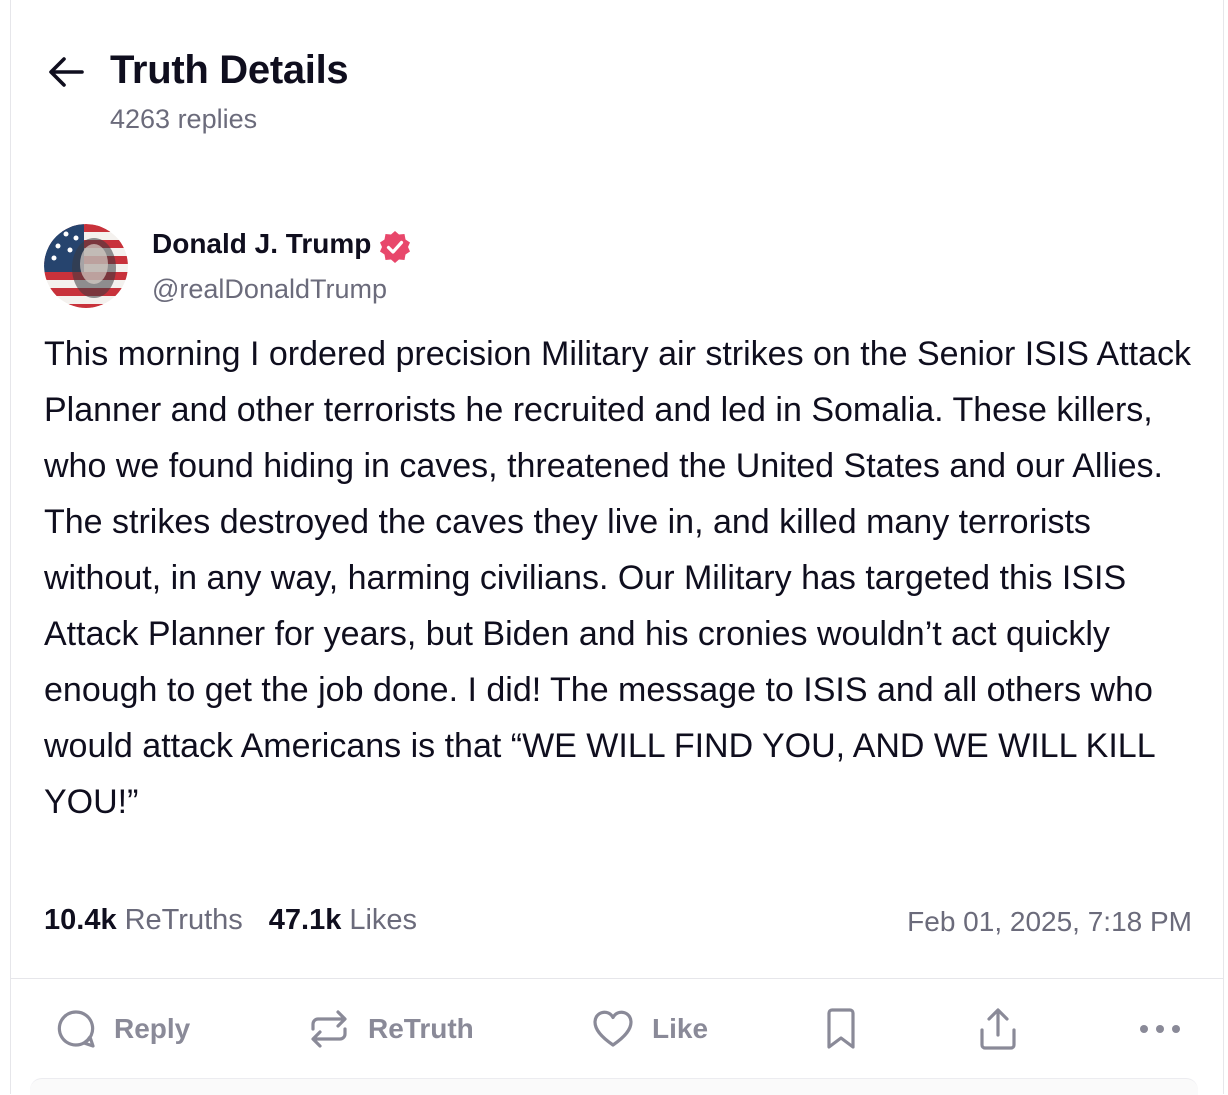 This screenshot has height=1095, width=1228. I want to click on retruths-label: ReTruths, so click(183, 920).